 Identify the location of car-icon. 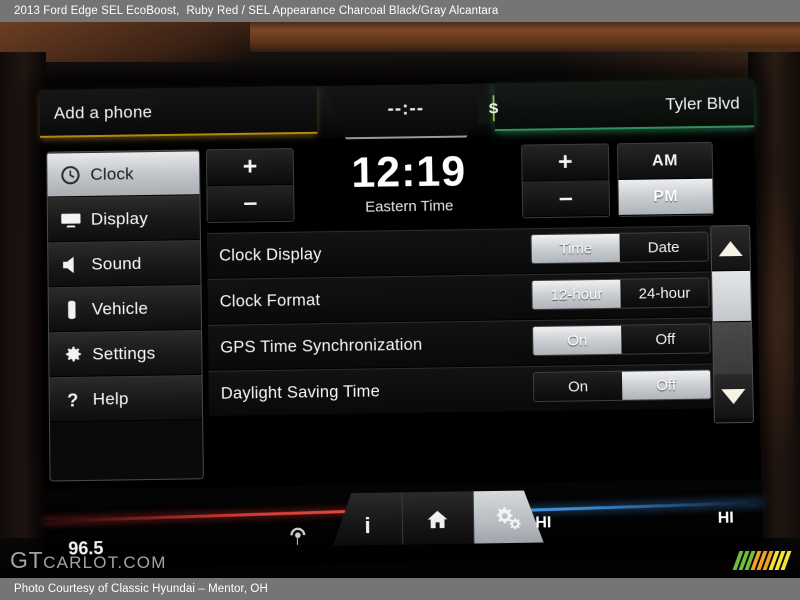
(72, 309).